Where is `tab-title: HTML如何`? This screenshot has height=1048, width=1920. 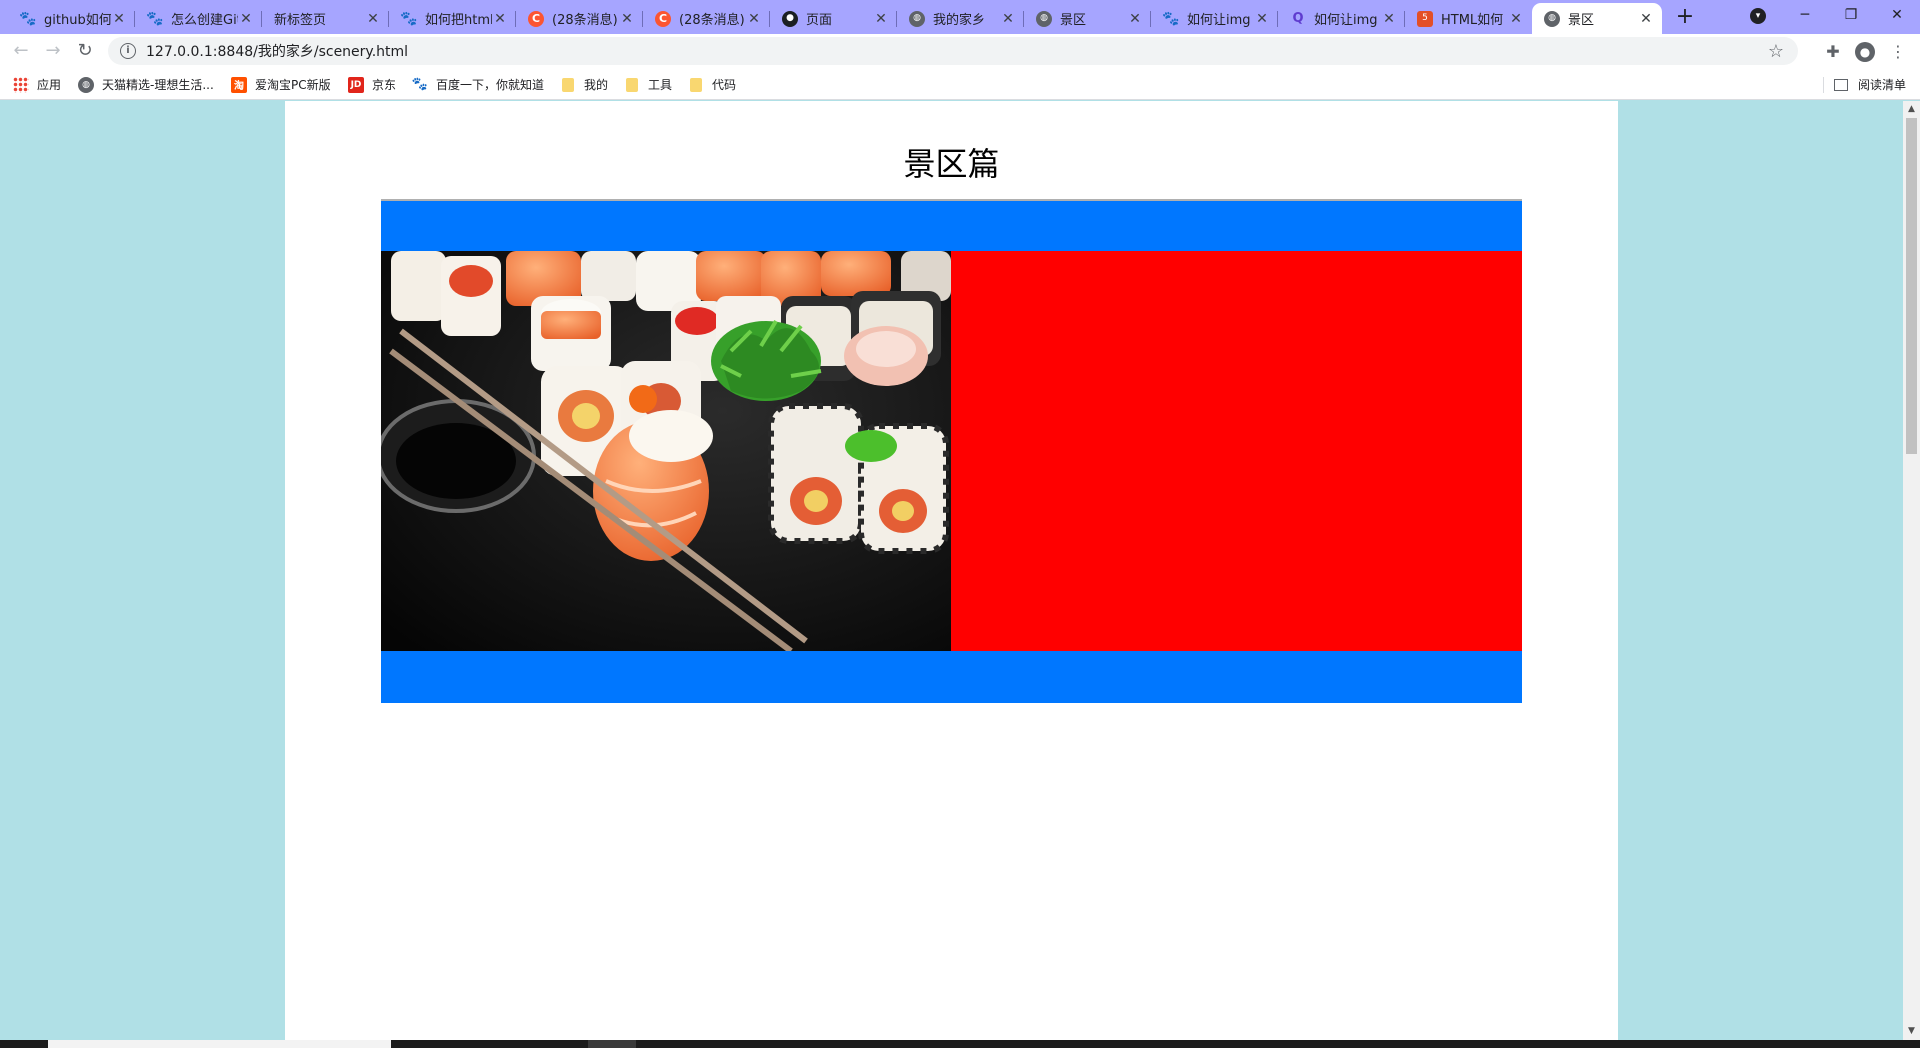 tab-title: HTML如何 is located at coordinates (1472, 20).